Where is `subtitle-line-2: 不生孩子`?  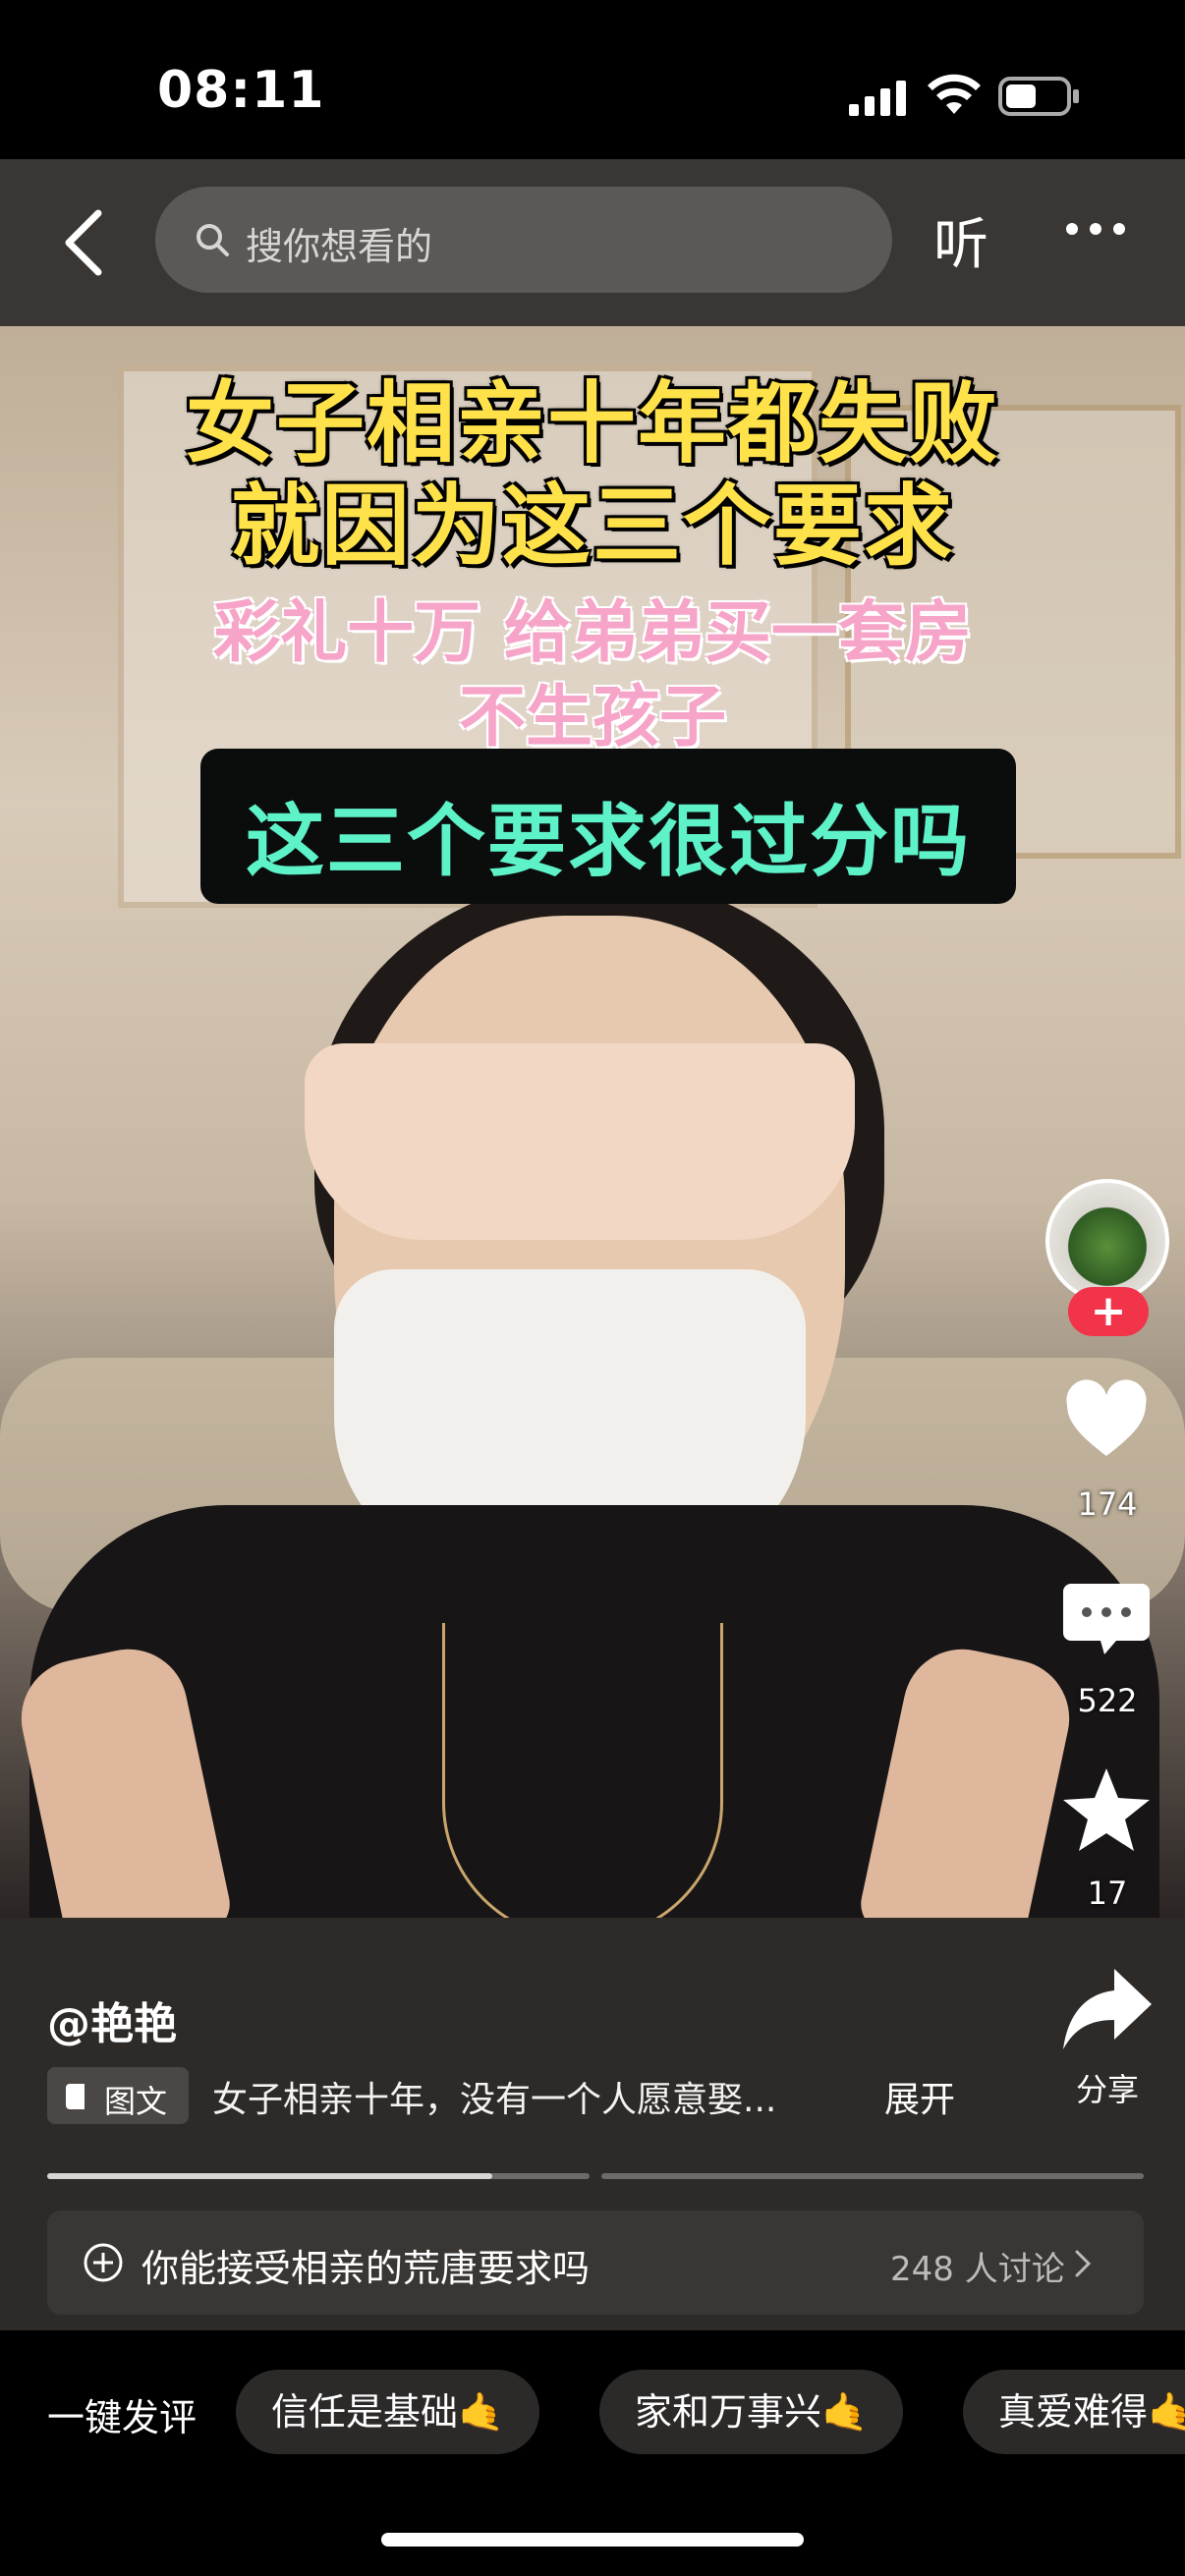
subtitle-line-2: 不生孩子 is located at coordinates (592, 717).